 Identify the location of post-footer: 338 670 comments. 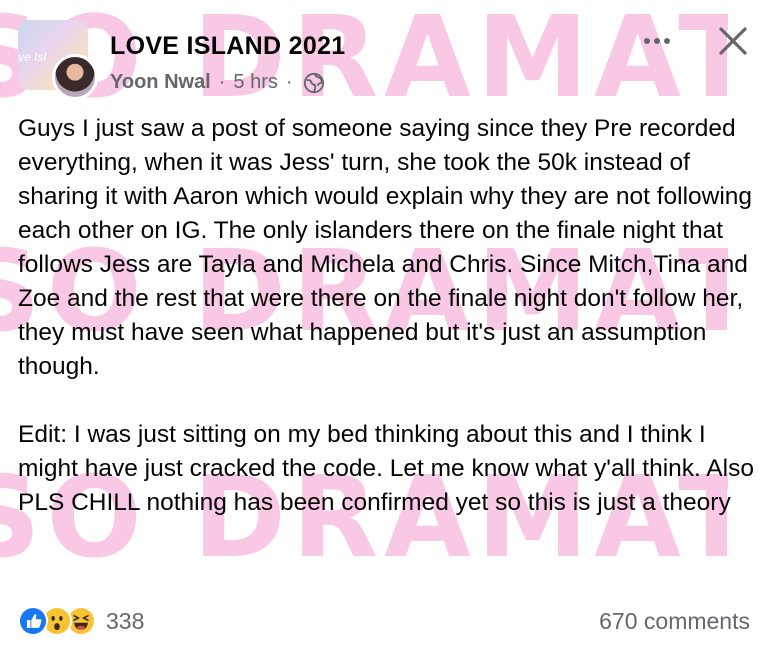
(384, 626).